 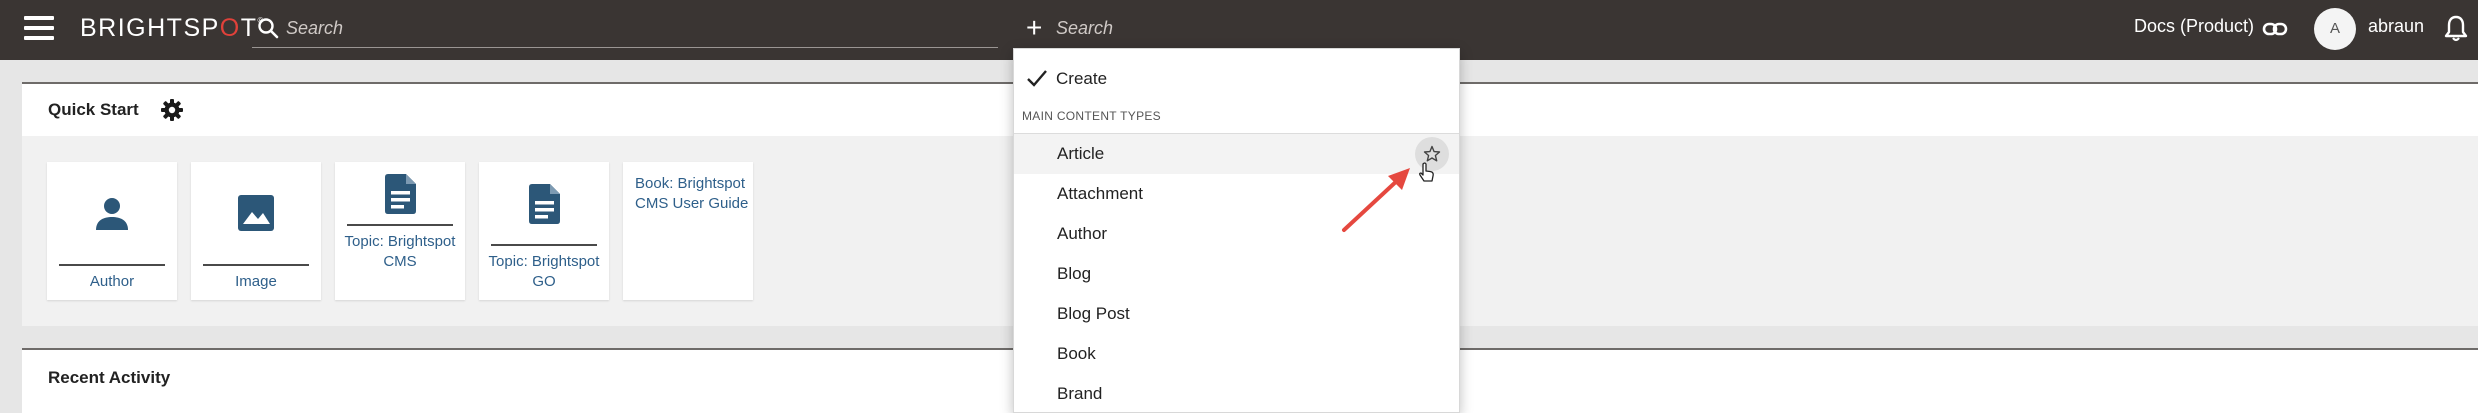 I want to click on create-option: Create, so click(x=1236, y=79).